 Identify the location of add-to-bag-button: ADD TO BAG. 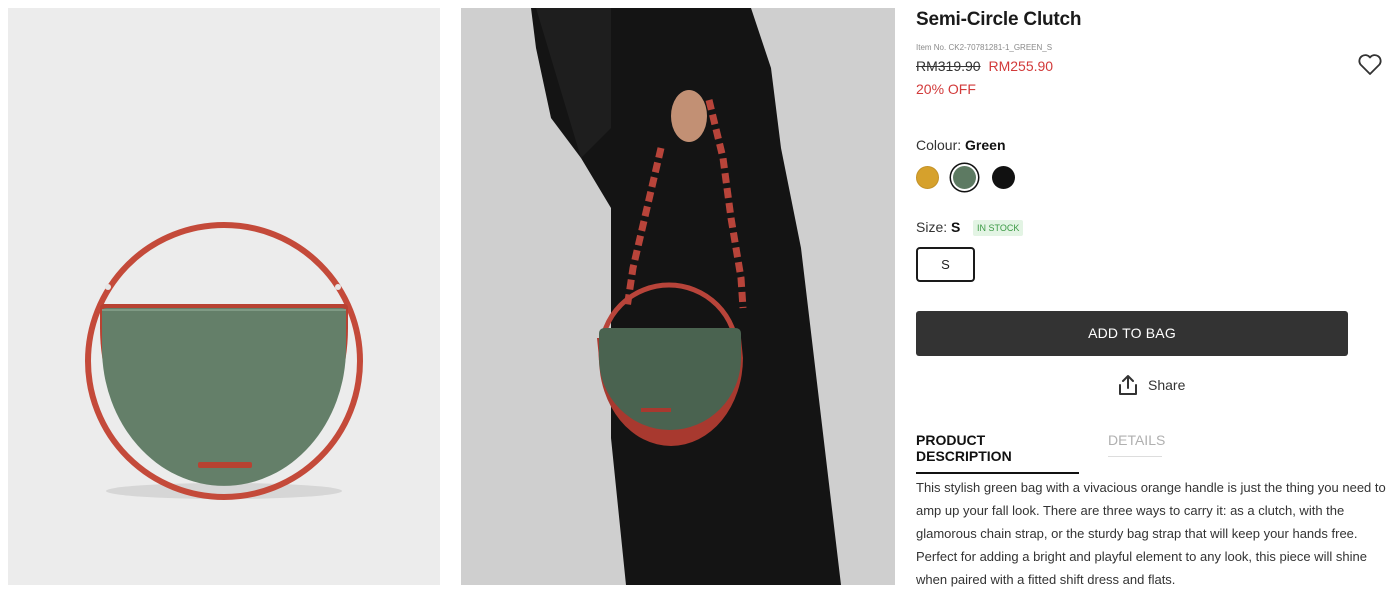
(1132, 333).